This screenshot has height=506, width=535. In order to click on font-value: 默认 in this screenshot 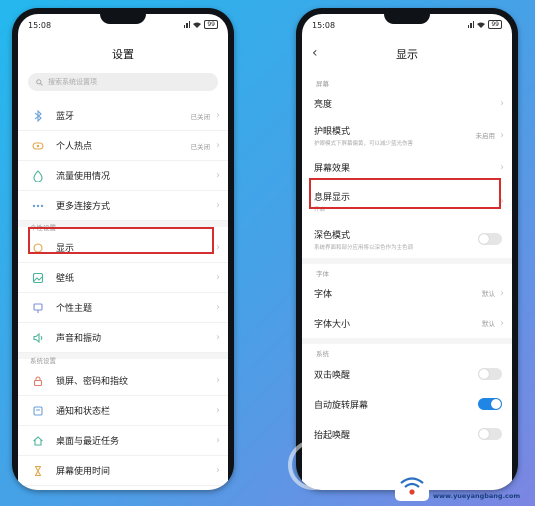, I will do `click(488, 294)`.